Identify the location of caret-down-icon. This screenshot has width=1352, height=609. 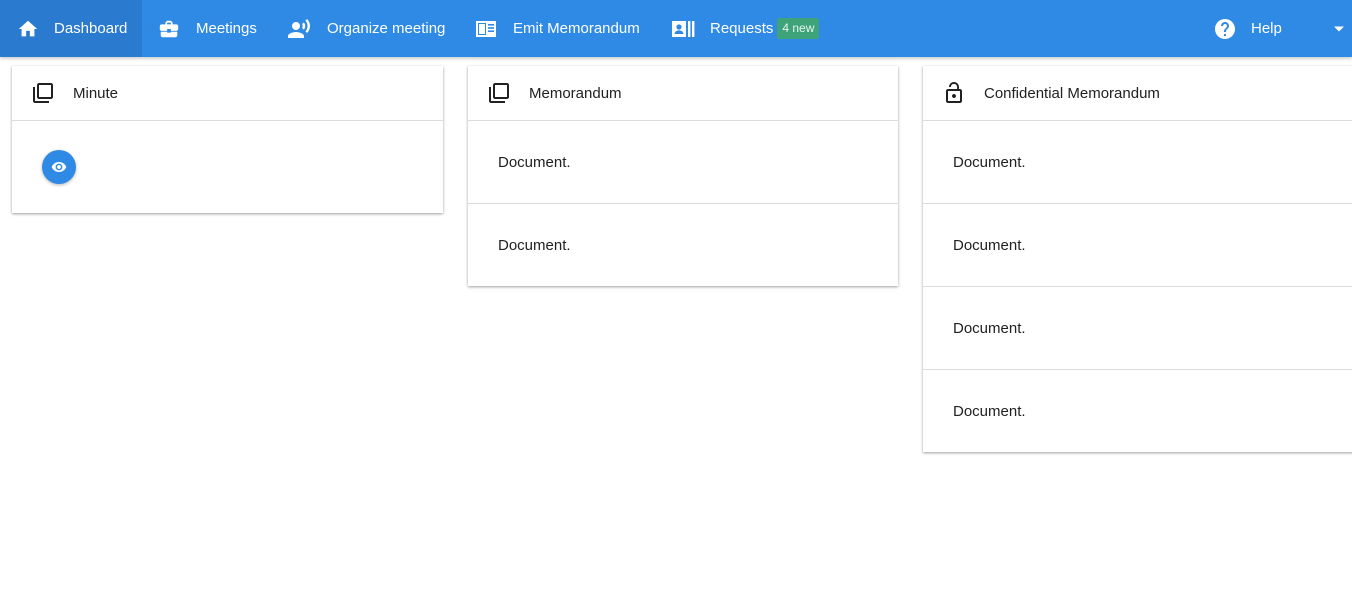
(1339, 28).